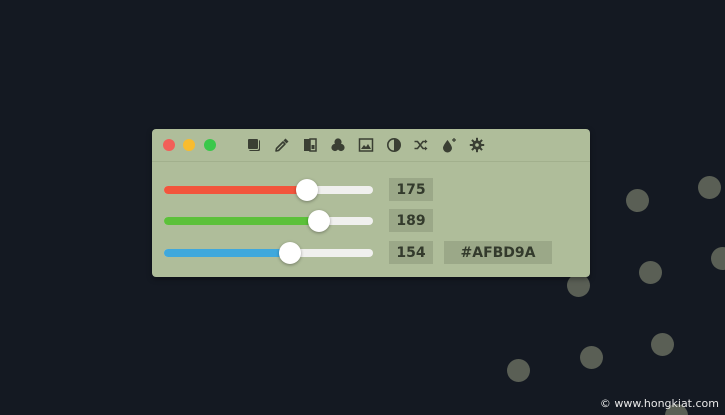 The image size is (725, 415). What do you see at coordinates (210, 145) in the screenshot?
I see `maximize-window-button` at bounding box center [210, 145].